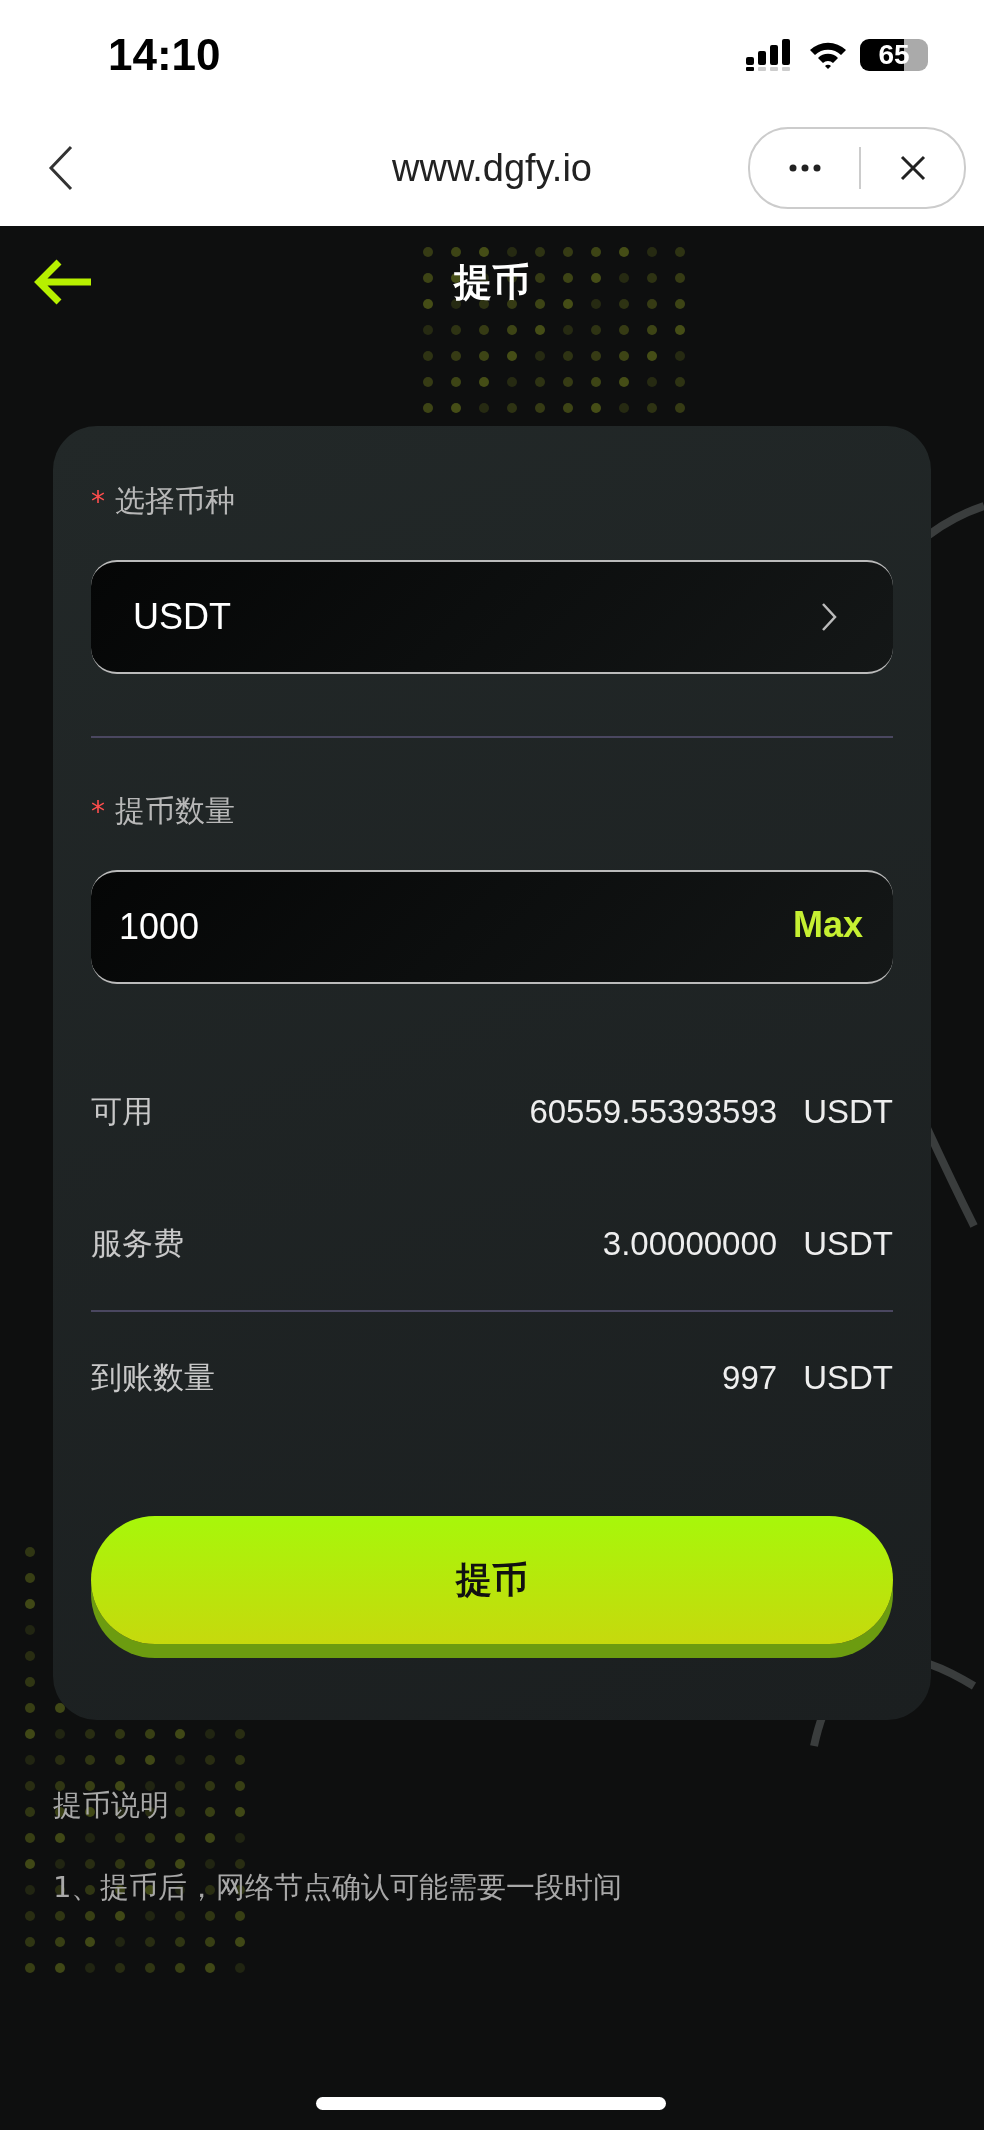  Describe the element at coordinates (804, 168) in the screenshot. I see `more-icon` at that location.